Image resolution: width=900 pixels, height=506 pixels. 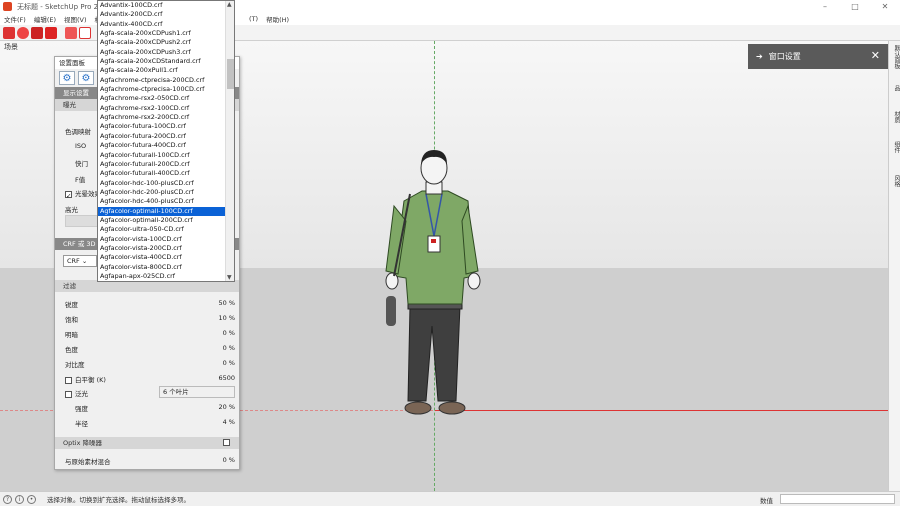 I want to click on tab-styles: 风格, so click(x=895, y=181).